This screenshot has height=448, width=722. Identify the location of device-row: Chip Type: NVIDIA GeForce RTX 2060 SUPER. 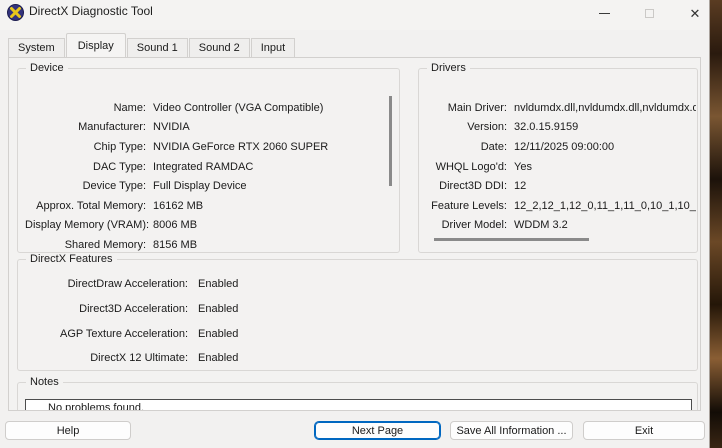
(211, 146).